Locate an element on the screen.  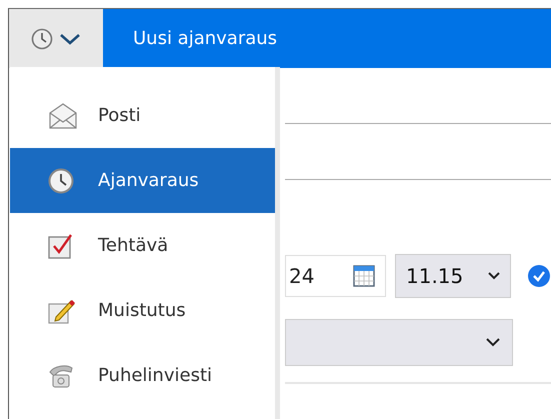
checkbox-icon is located at coordinates (61, 245).